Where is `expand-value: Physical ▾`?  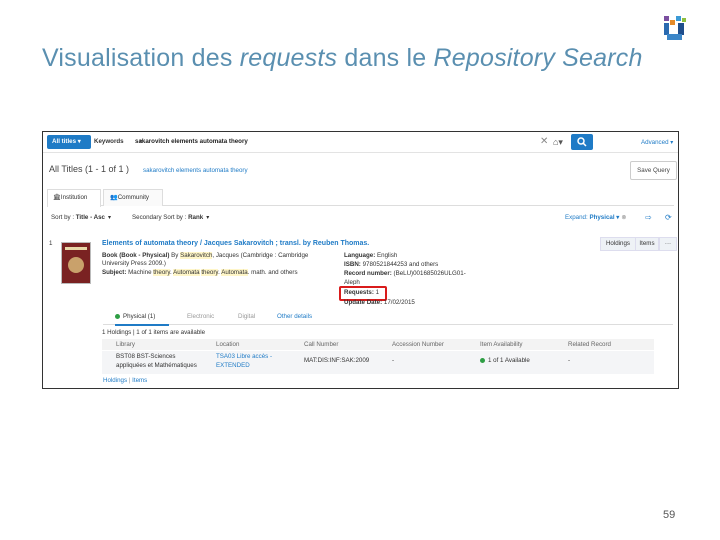
expand-value: Physical ▾ is located at coordinates (604, 217).